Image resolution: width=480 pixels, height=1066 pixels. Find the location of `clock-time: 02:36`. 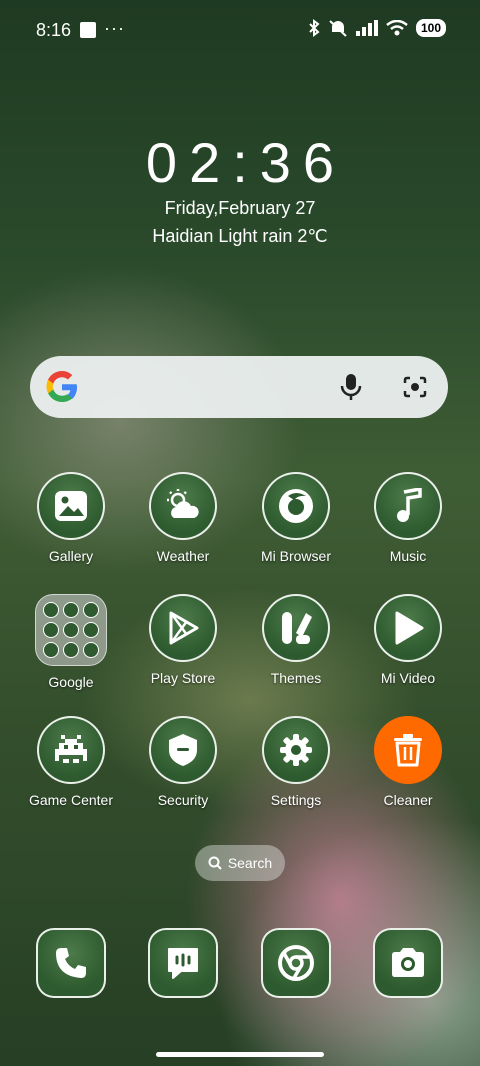

clock-time: 02:36 is located at coordinates (240, 162).